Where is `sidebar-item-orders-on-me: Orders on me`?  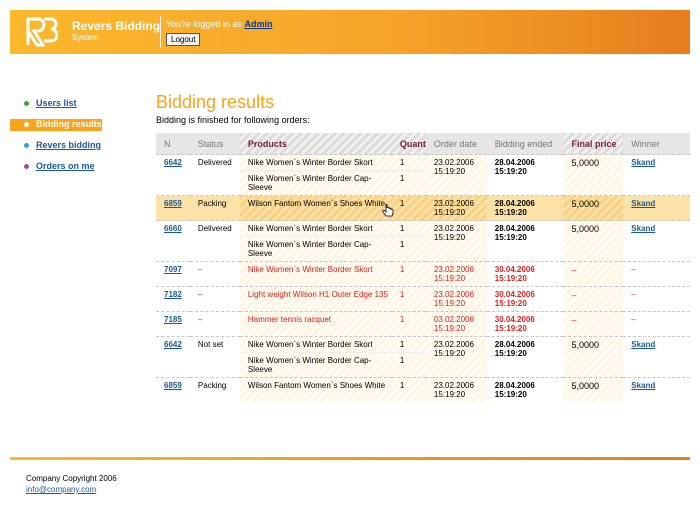 sidebar-item-orders-on-me: Orders on me is located at coordinates (60, 167).